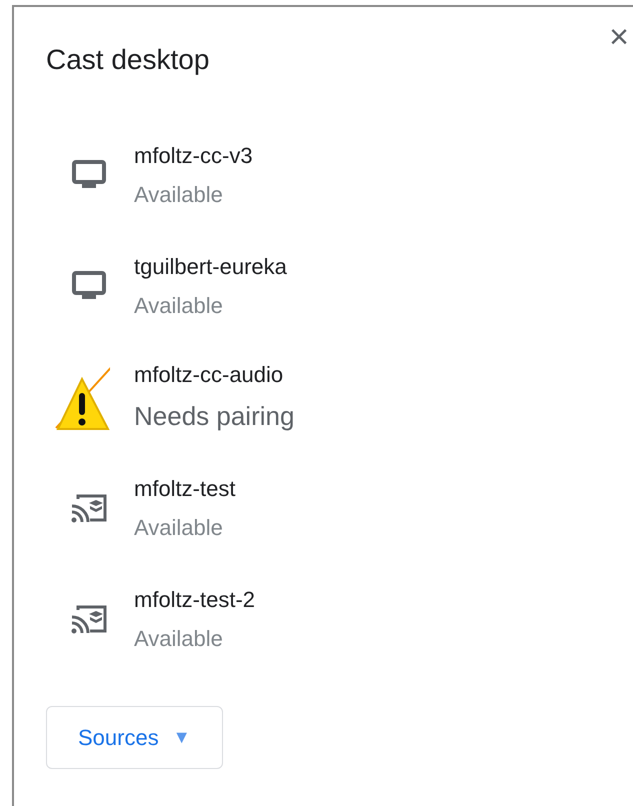 The height and width of the screenshot is (806, 633). I want to click on device-status: Needs pairing, so click(214, 416).